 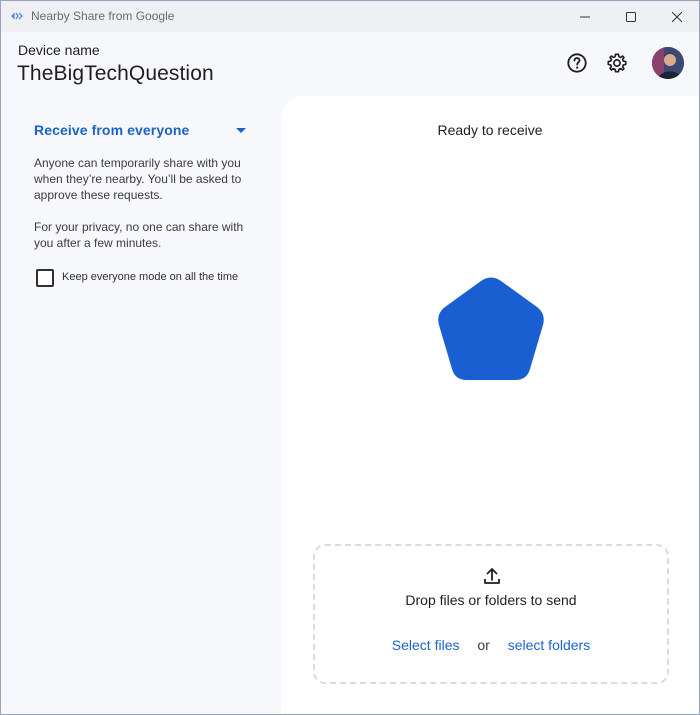 I want to click on everyone-mode-checkbox, so click(x=45, y=278).